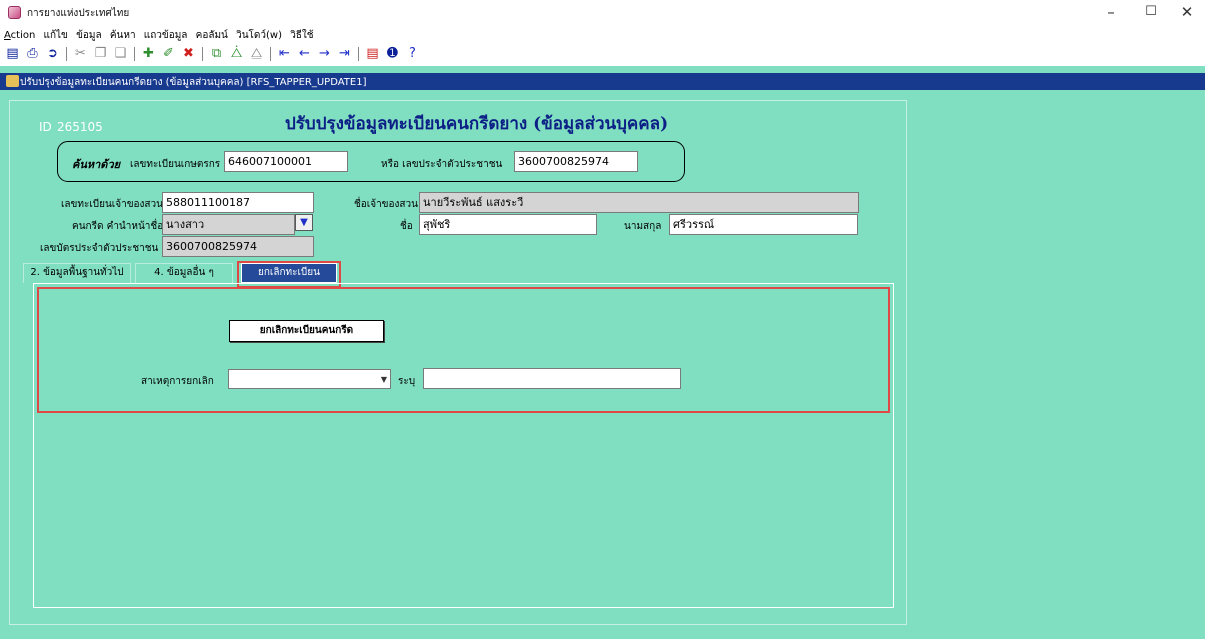  Describe the element at coordinates (301, 35) in the screenshot. I see `menu-help: วิธีใช้` at that location.